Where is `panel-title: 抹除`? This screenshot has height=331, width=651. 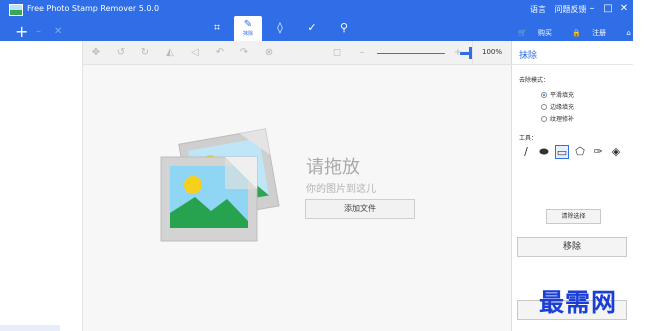 panel-title: 抹除 is located at coordinates (528, 56).